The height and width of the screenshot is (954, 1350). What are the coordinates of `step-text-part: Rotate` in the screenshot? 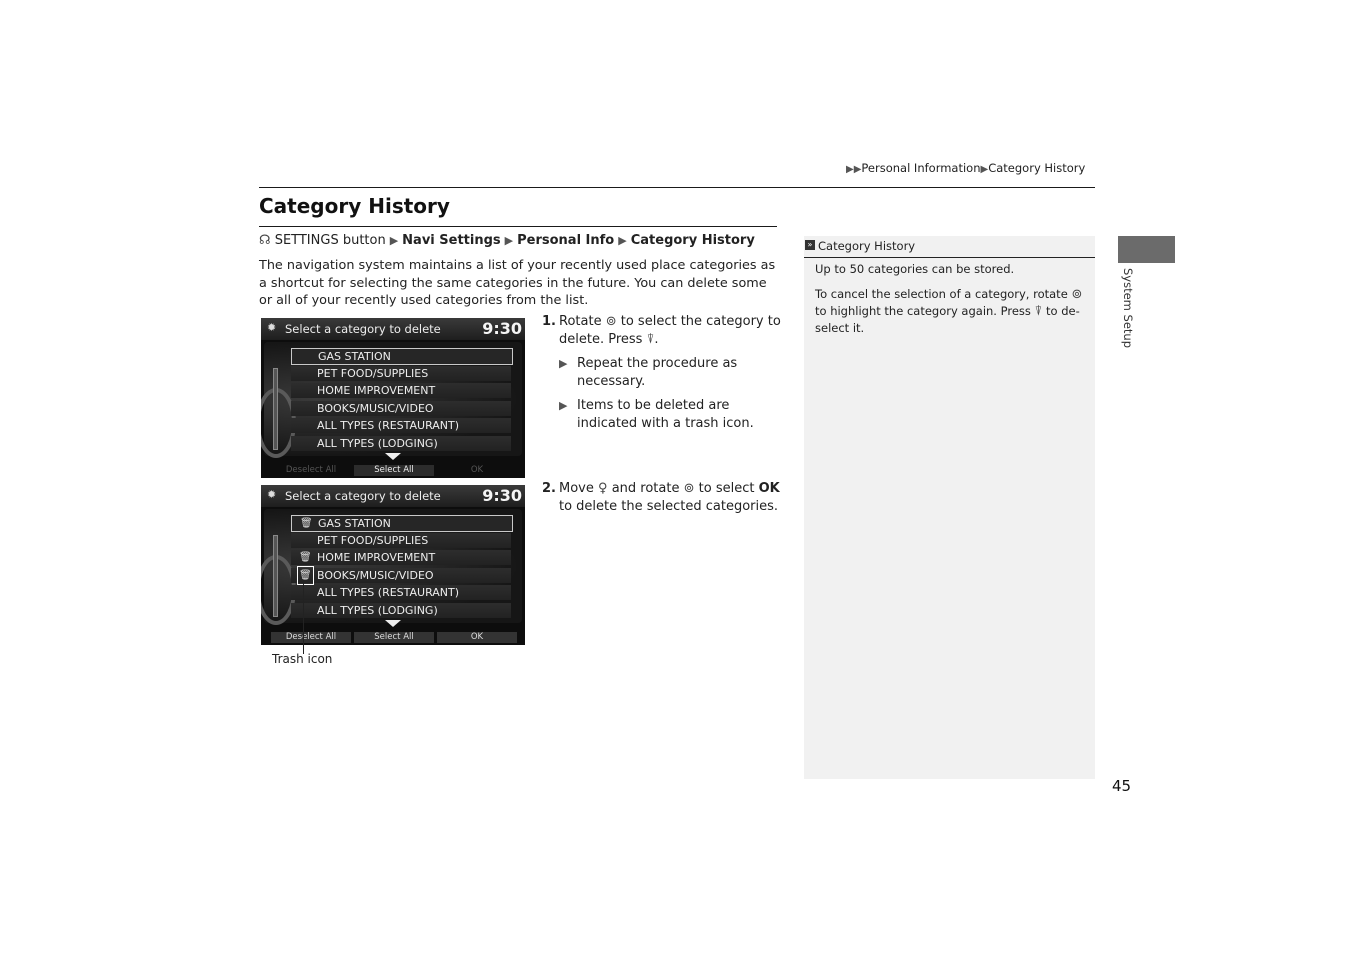 It's located at (580, 321).